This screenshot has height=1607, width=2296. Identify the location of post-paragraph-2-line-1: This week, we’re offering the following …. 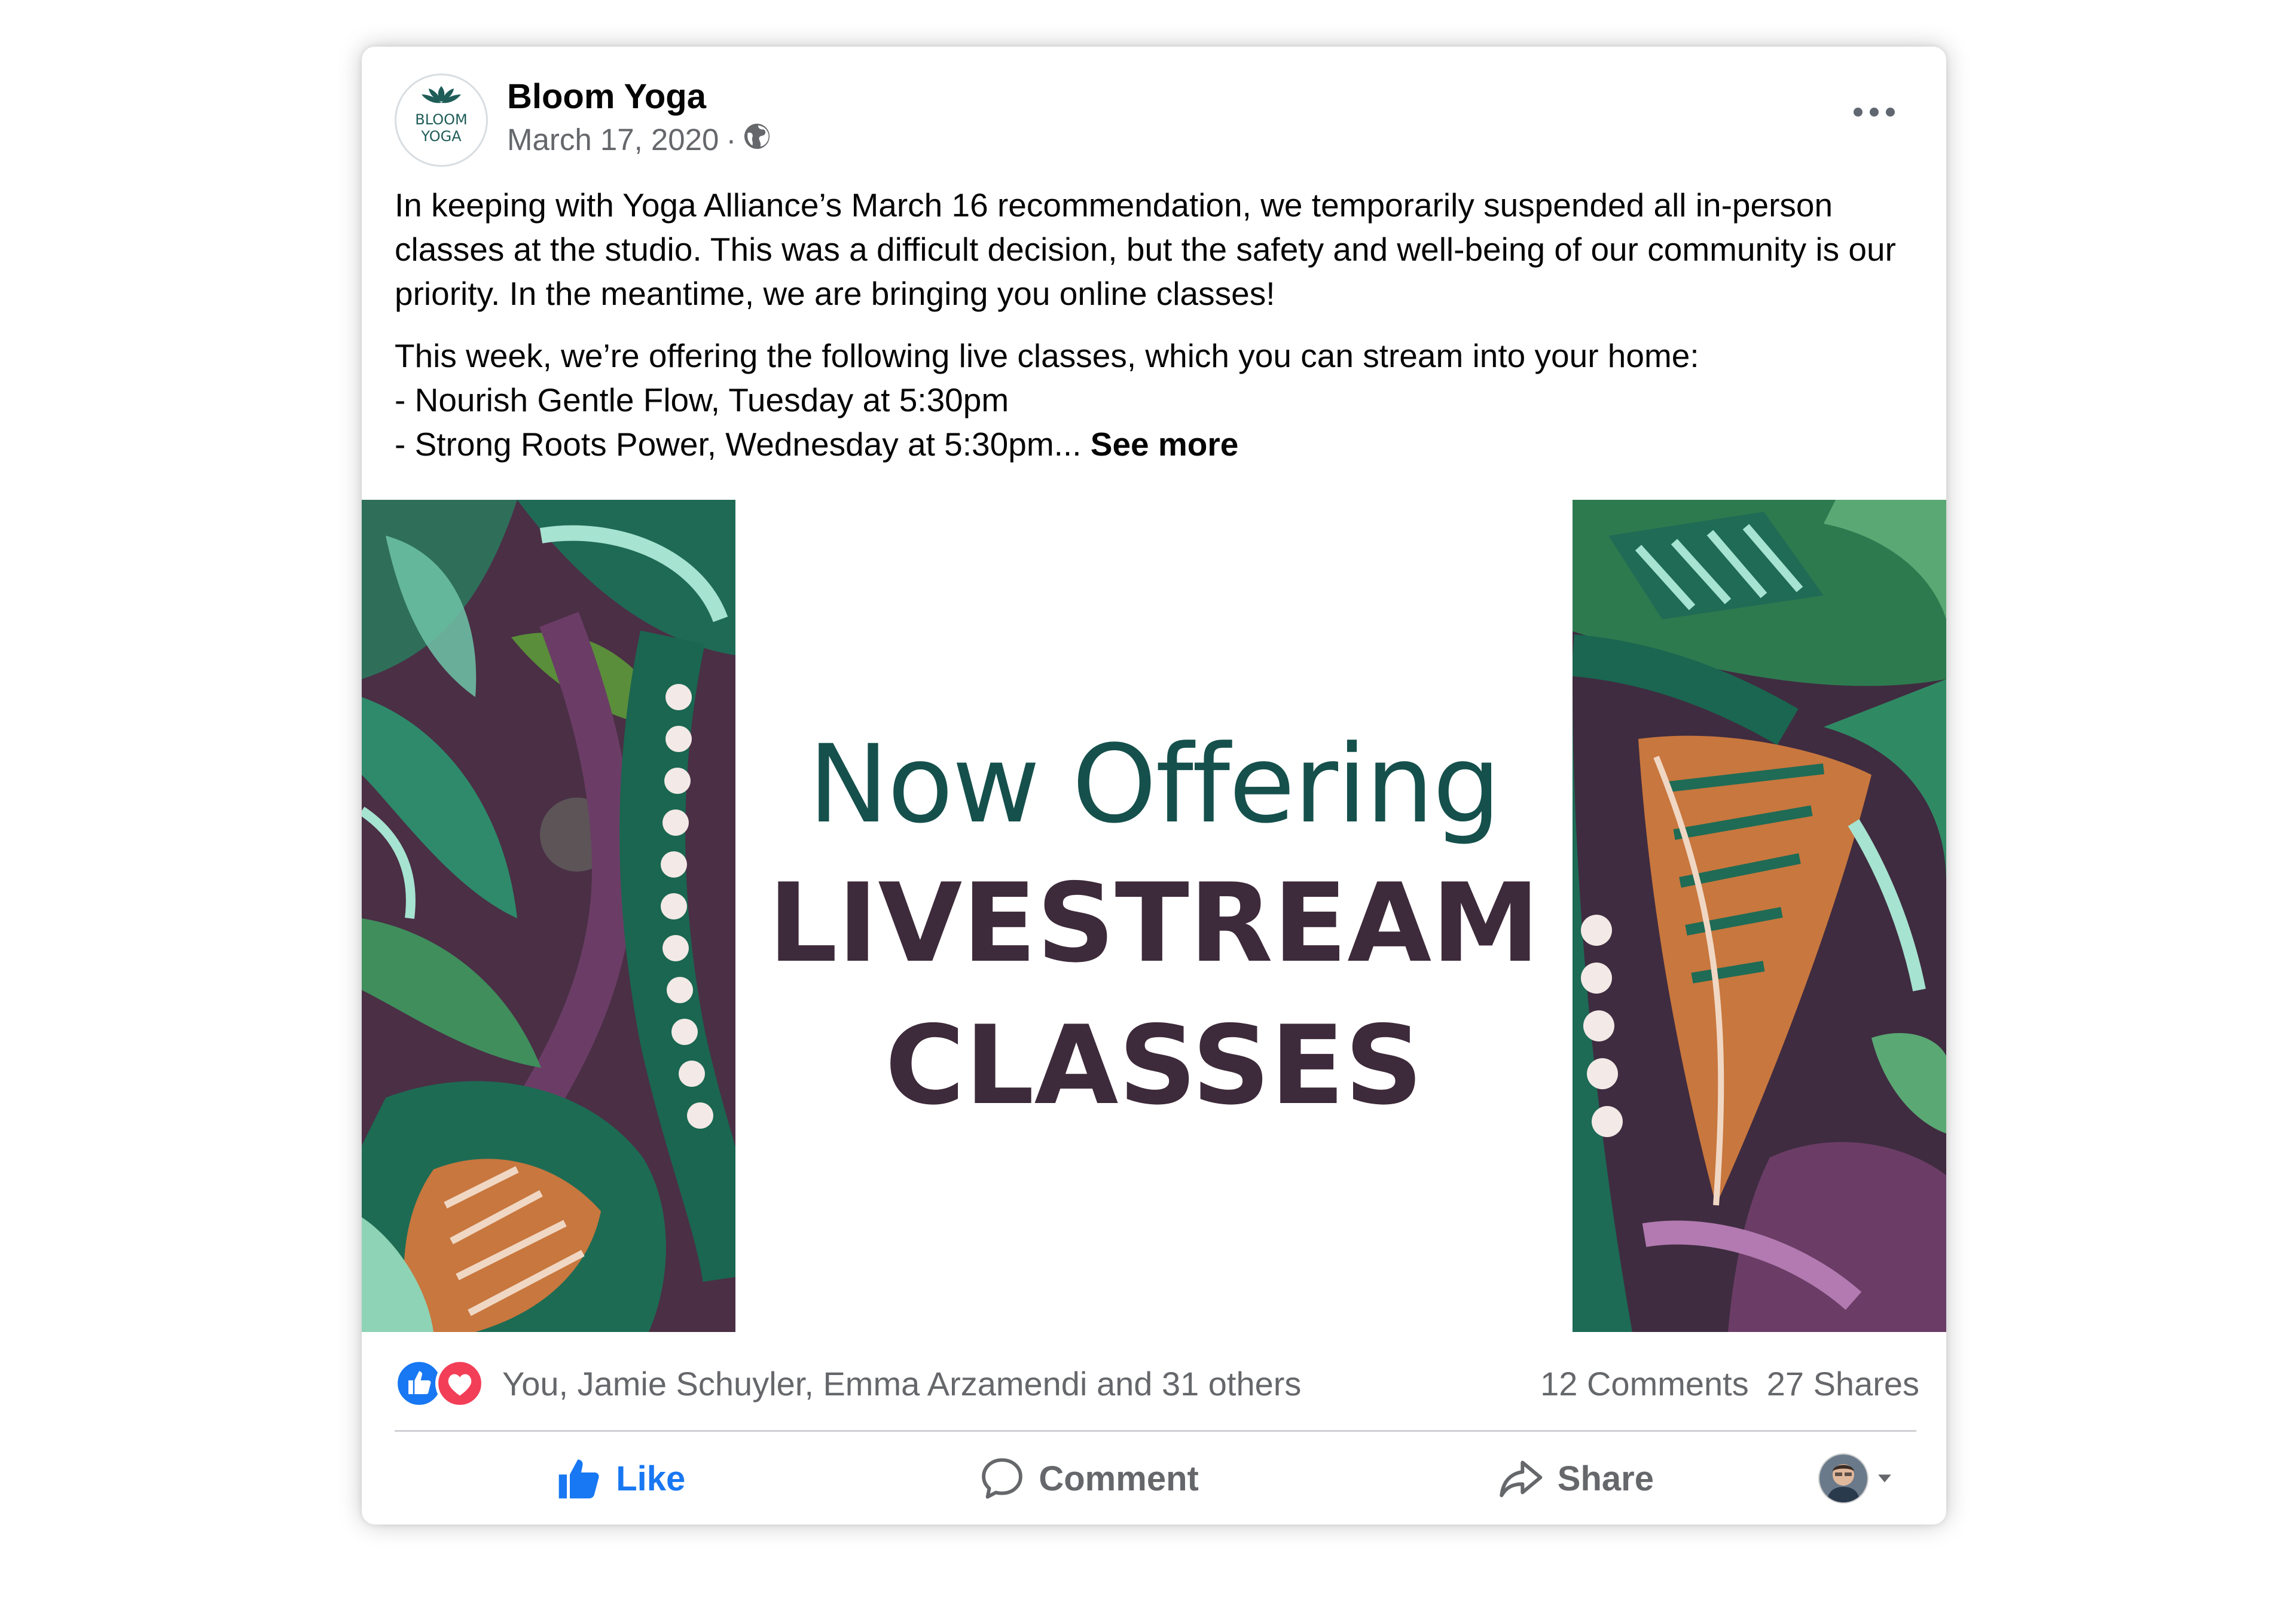
(1047, 355).